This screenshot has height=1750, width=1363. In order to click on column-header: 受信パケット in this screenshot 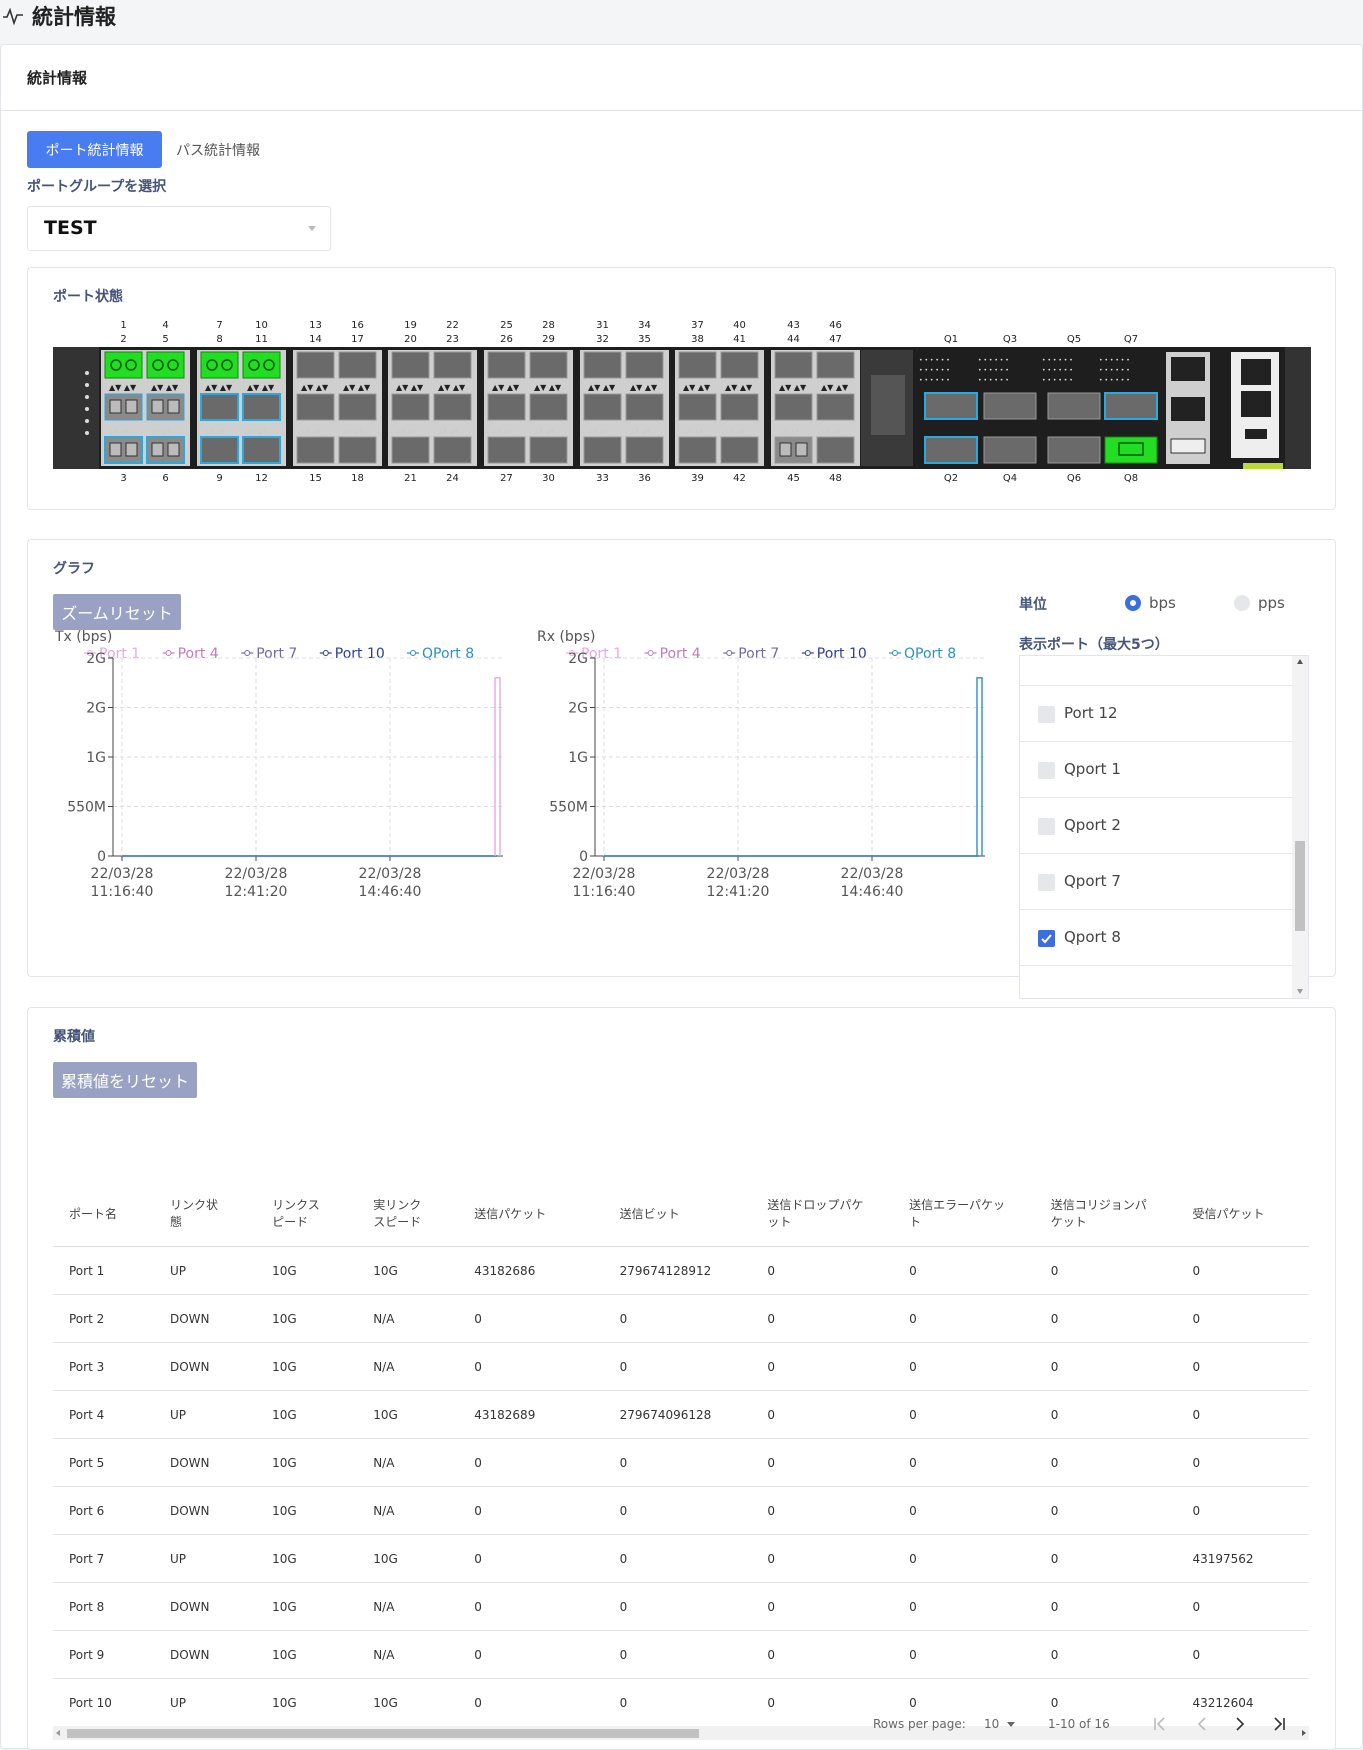, I will do `click(1242, 1214)`.